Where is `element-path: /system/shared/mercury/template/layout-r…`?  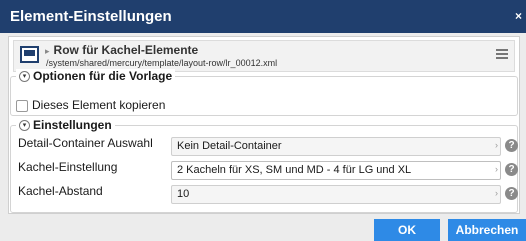
element-path: /system/shared/mercury/template/layout-r… is located at coordinates (162, 63).